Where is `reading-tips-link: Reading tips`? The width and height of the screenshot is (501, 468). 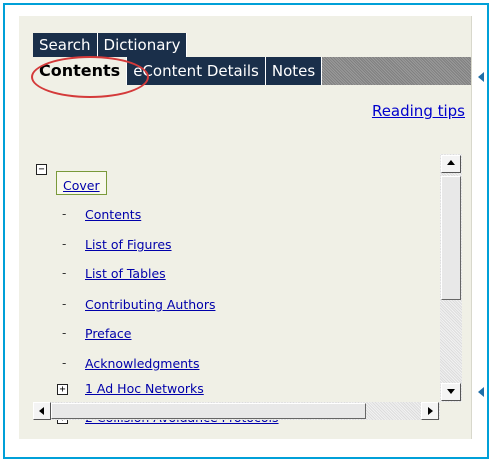 reading-tips-link: Reading tips is located at coordinates (418, 111).